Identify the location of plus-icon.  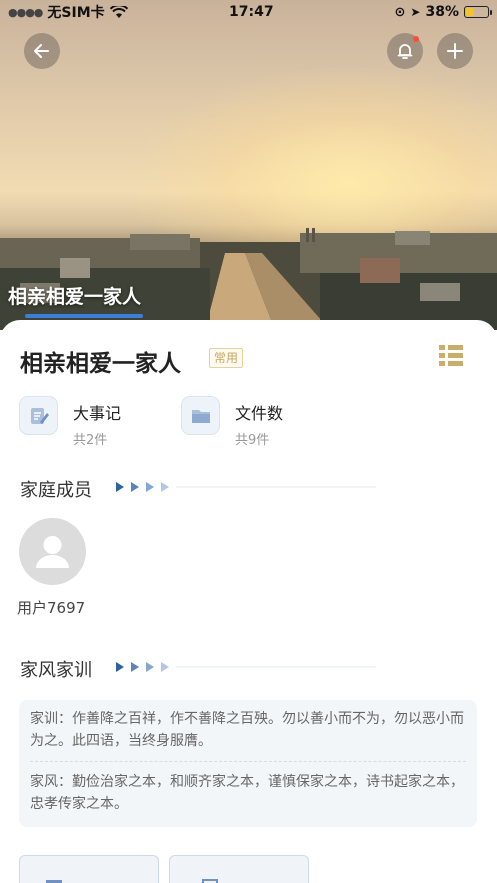
(455, 51).